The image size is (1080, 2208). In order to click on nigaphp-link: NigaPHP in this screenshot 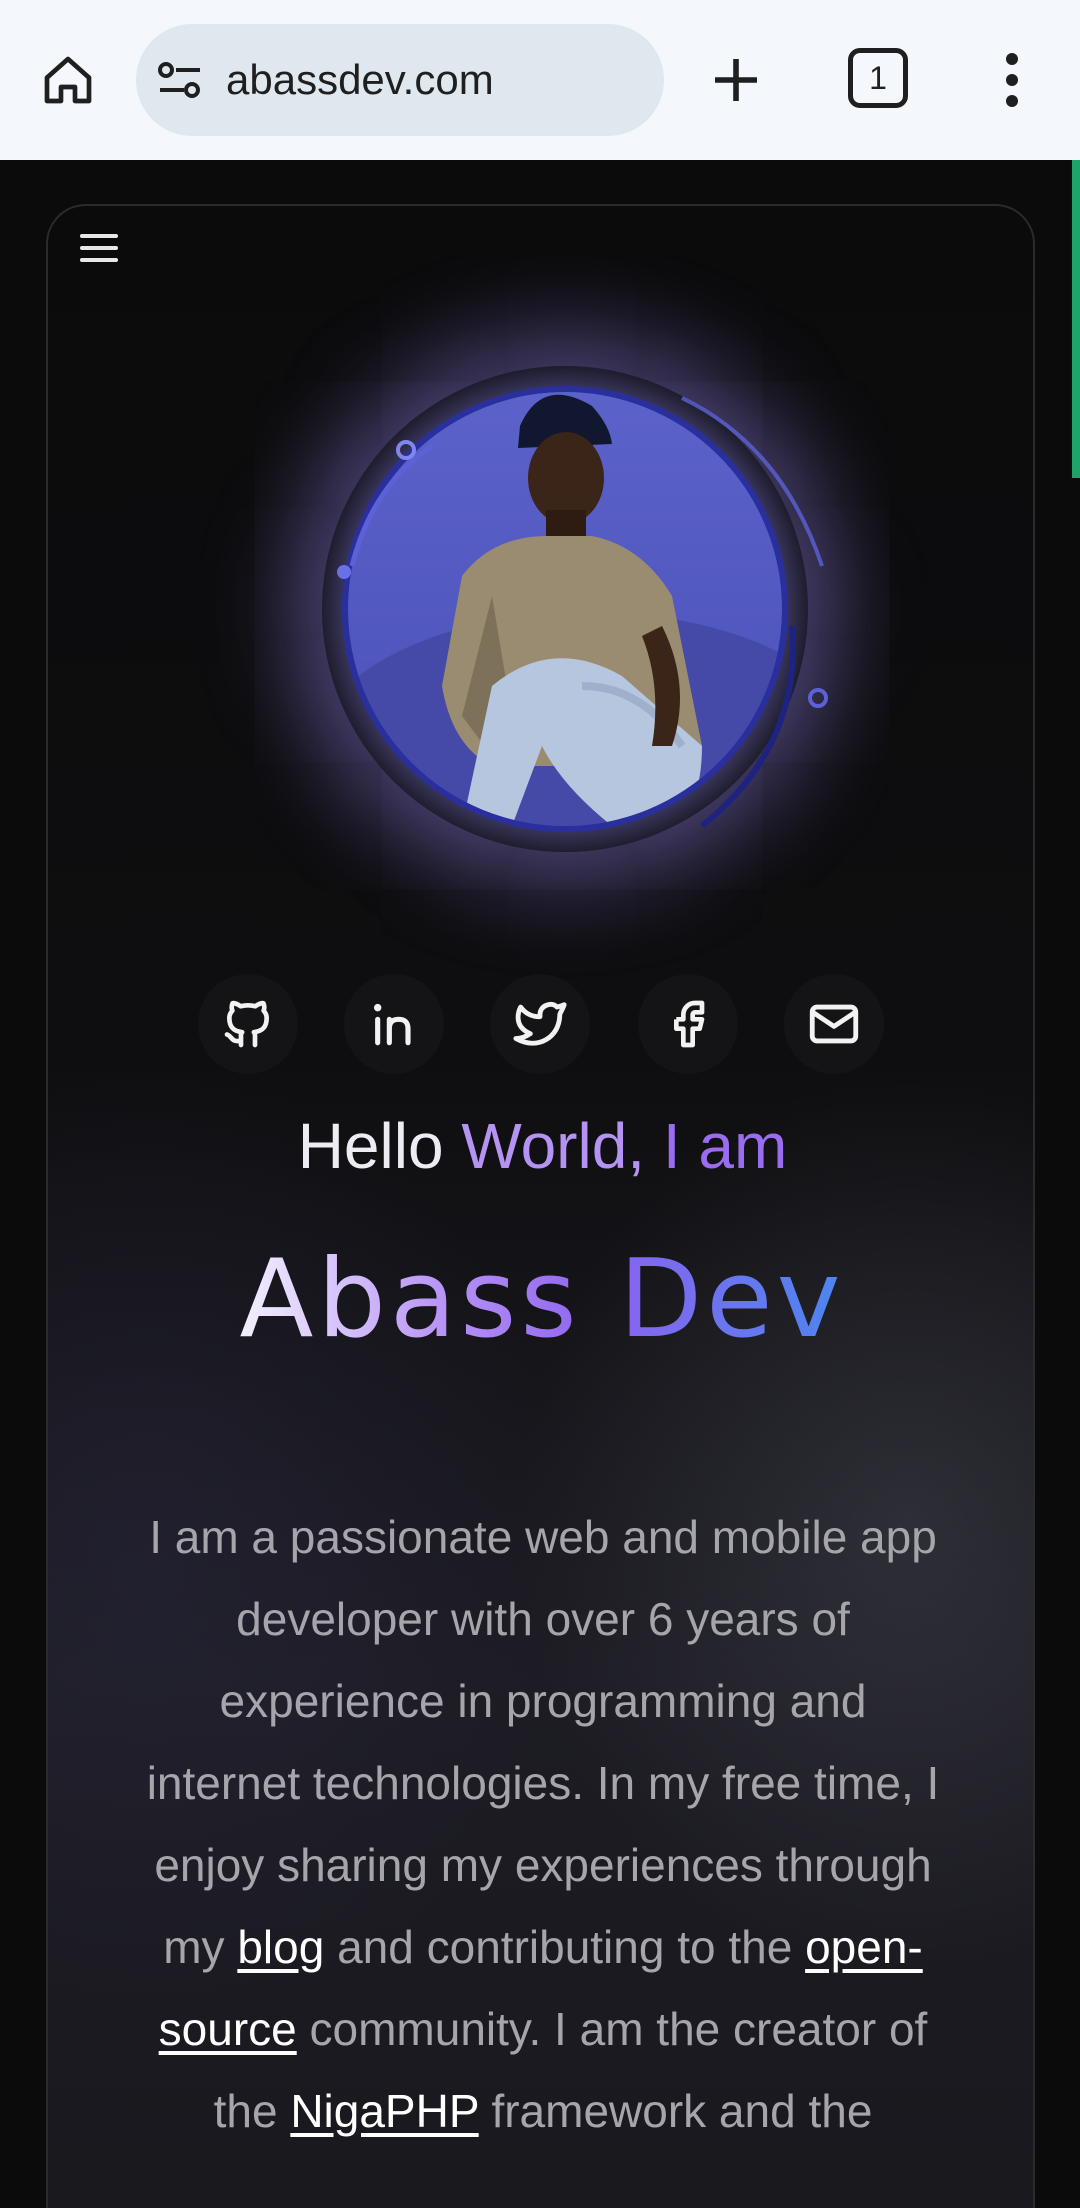, I will do `click(384, 2111)`.